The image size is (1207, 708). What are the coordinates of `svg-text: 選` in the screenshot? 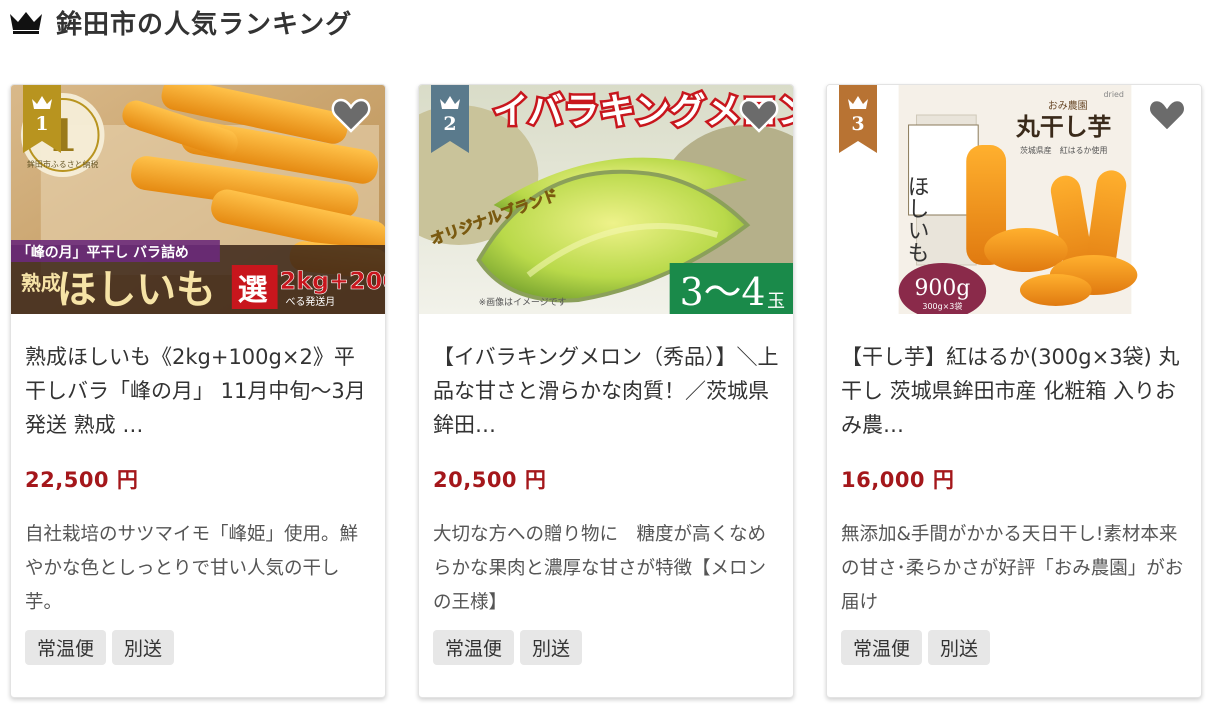 It's located at (253, 290).